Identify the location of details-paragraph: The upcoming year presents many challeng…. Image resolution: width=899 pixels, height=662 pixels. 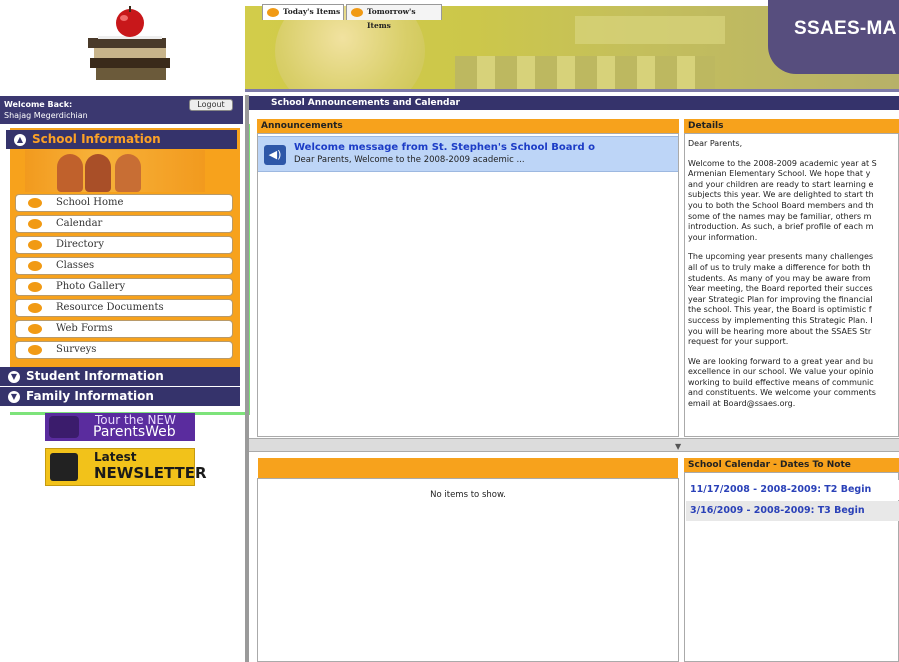
(793, 299).